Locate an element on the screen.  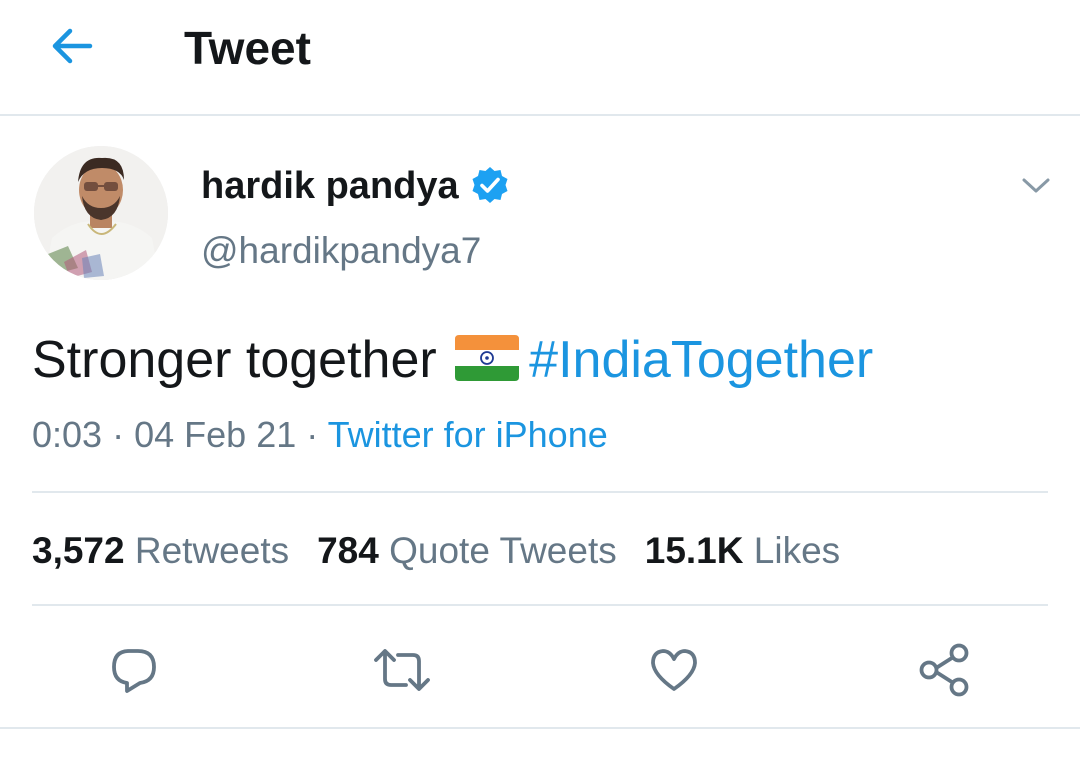
likes-label: Likes is located at coordinates (797, 550).